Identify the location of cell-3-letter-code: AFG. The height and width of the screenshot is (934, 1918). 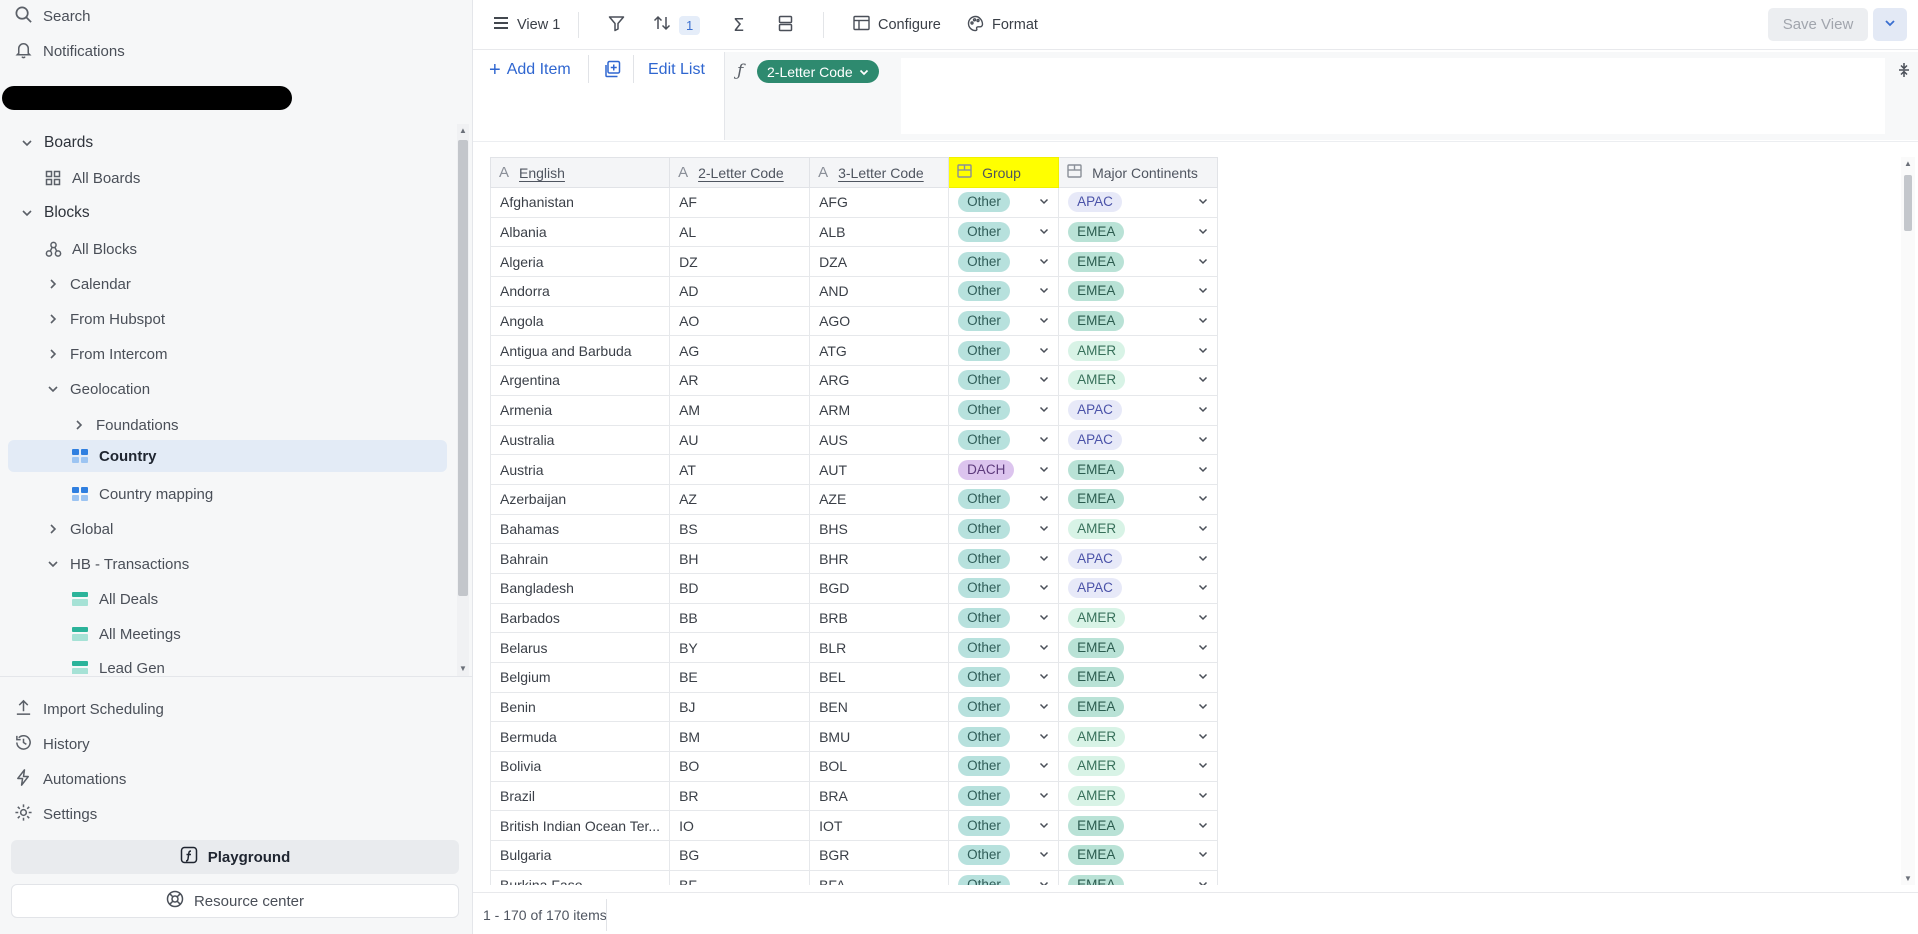
(879, 202).